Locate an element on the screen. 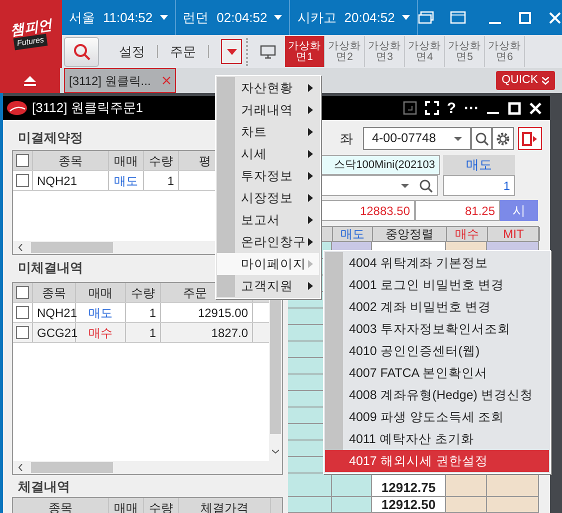 Image resolution: width=562 pixels, height=513 pixels. eject-button is located at coordinates (30, 80).